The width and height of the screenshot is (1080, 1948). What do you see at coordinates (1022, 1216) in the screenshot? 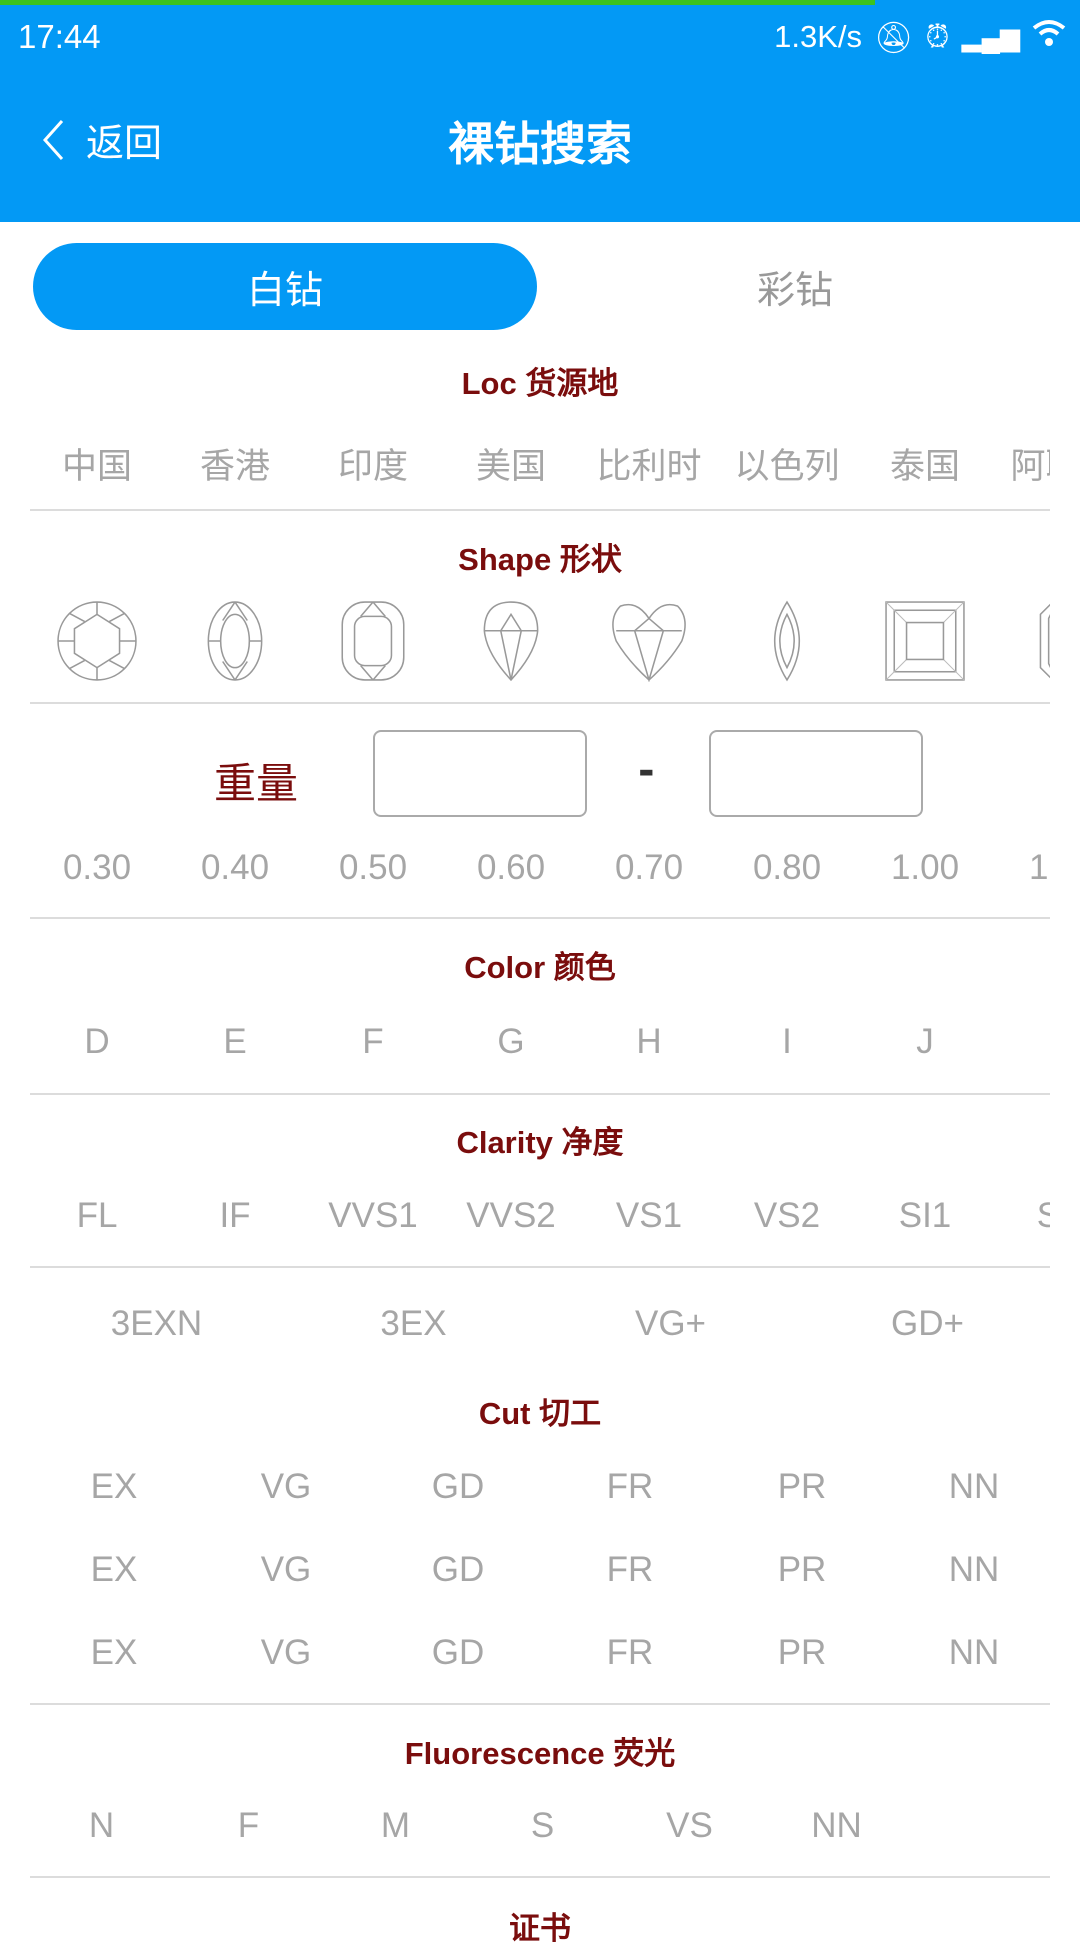
I see `clarity-option: SI2` at bounding box center [1022, 1216].